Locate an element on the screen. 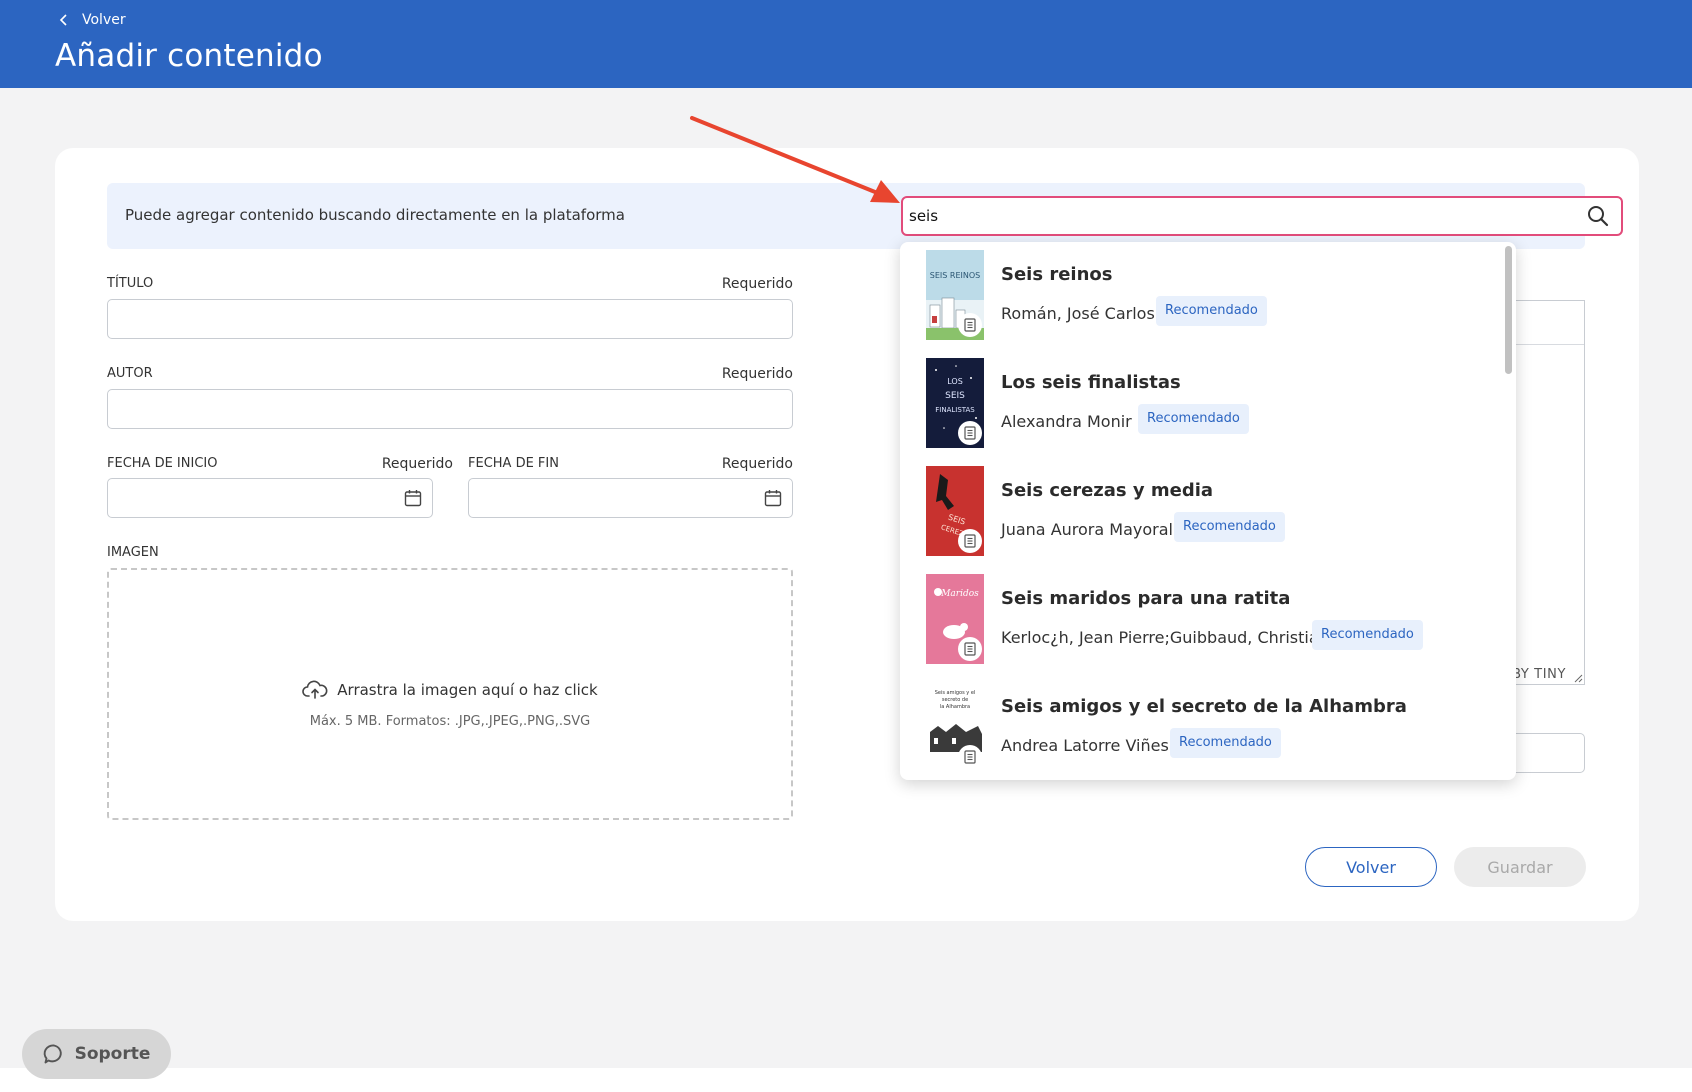  svg-text: la Alhambra is located at coordinates (955, 707).